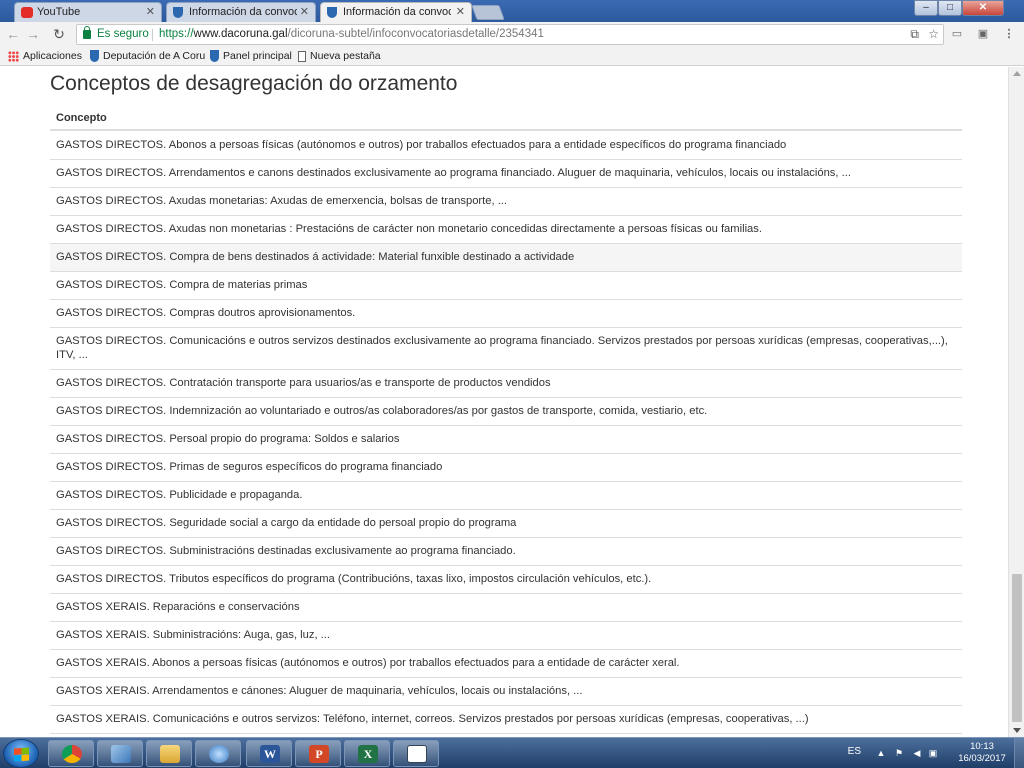 The height and width of the screenshot is (768, 1024). I want to click on bookmark-star-icon: ☆, so click(933, 34).